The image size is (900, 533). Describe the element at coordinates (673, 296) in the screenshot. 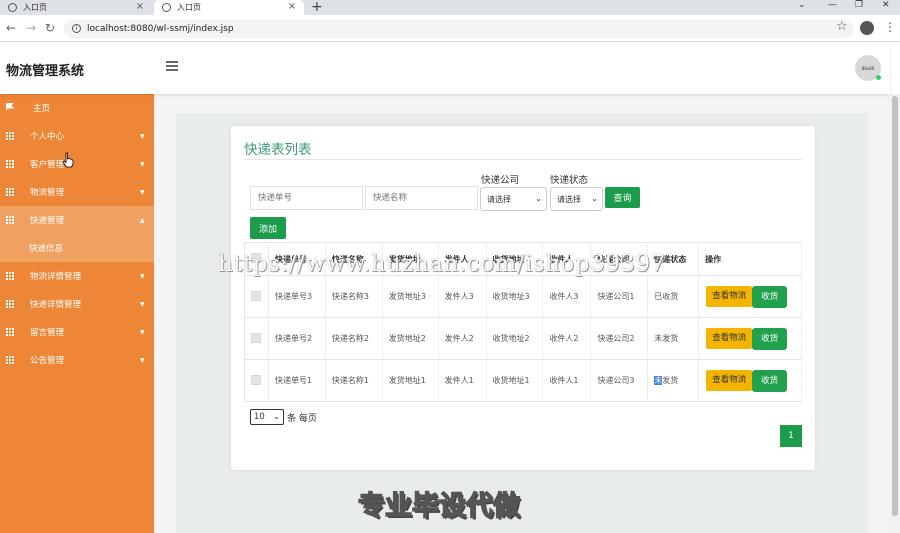

I see `cell-status: 已收货` at that location.